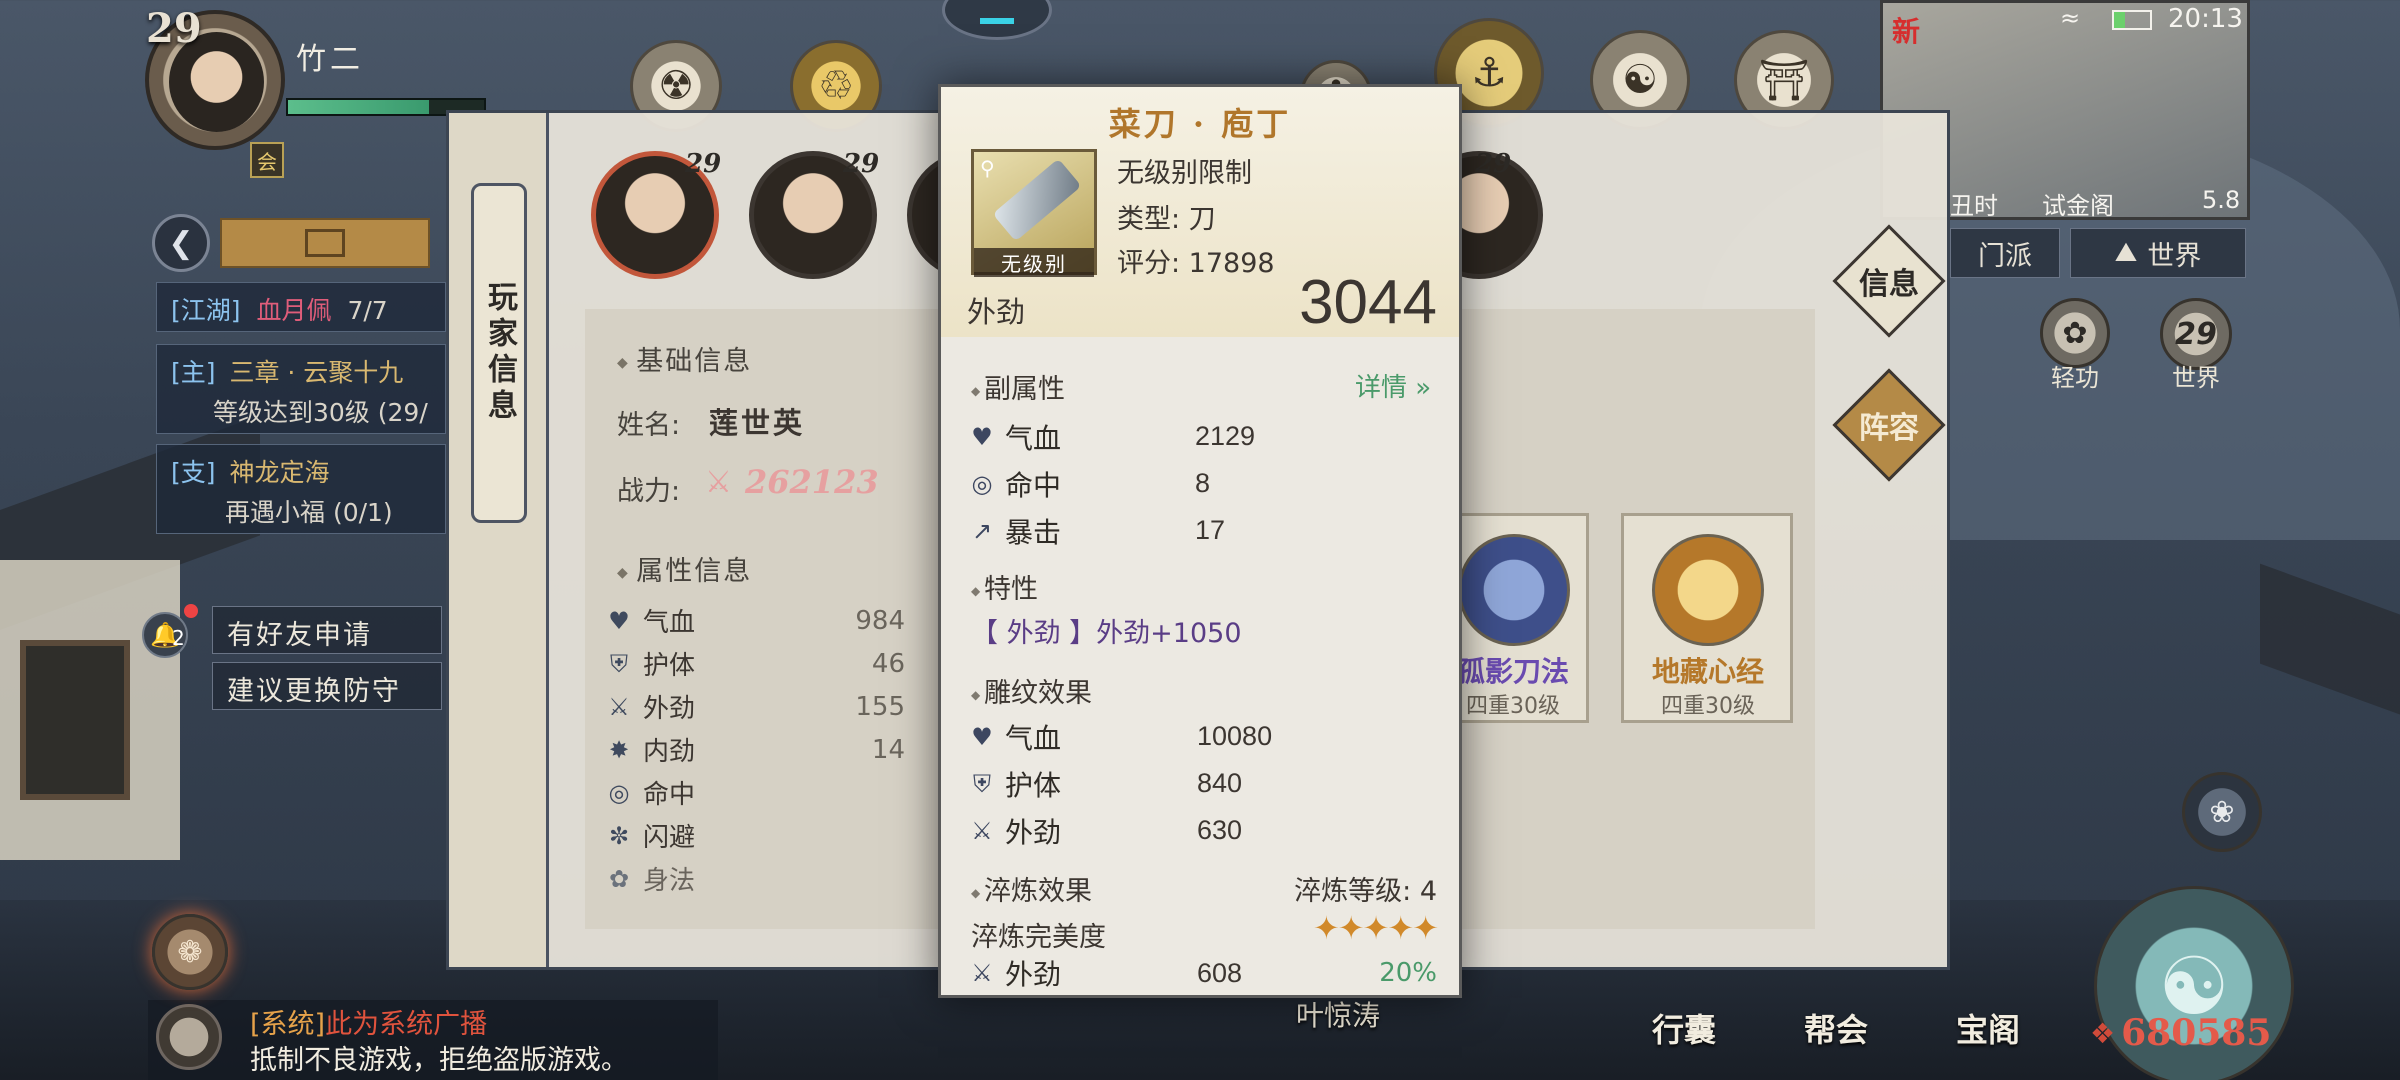 Image resolution: width=2400 pixels, height=1080 pixels. Describe the element at coordinates (1708, 706) in the screenshot. I see `skill-level-2: 四重30级` at that location.